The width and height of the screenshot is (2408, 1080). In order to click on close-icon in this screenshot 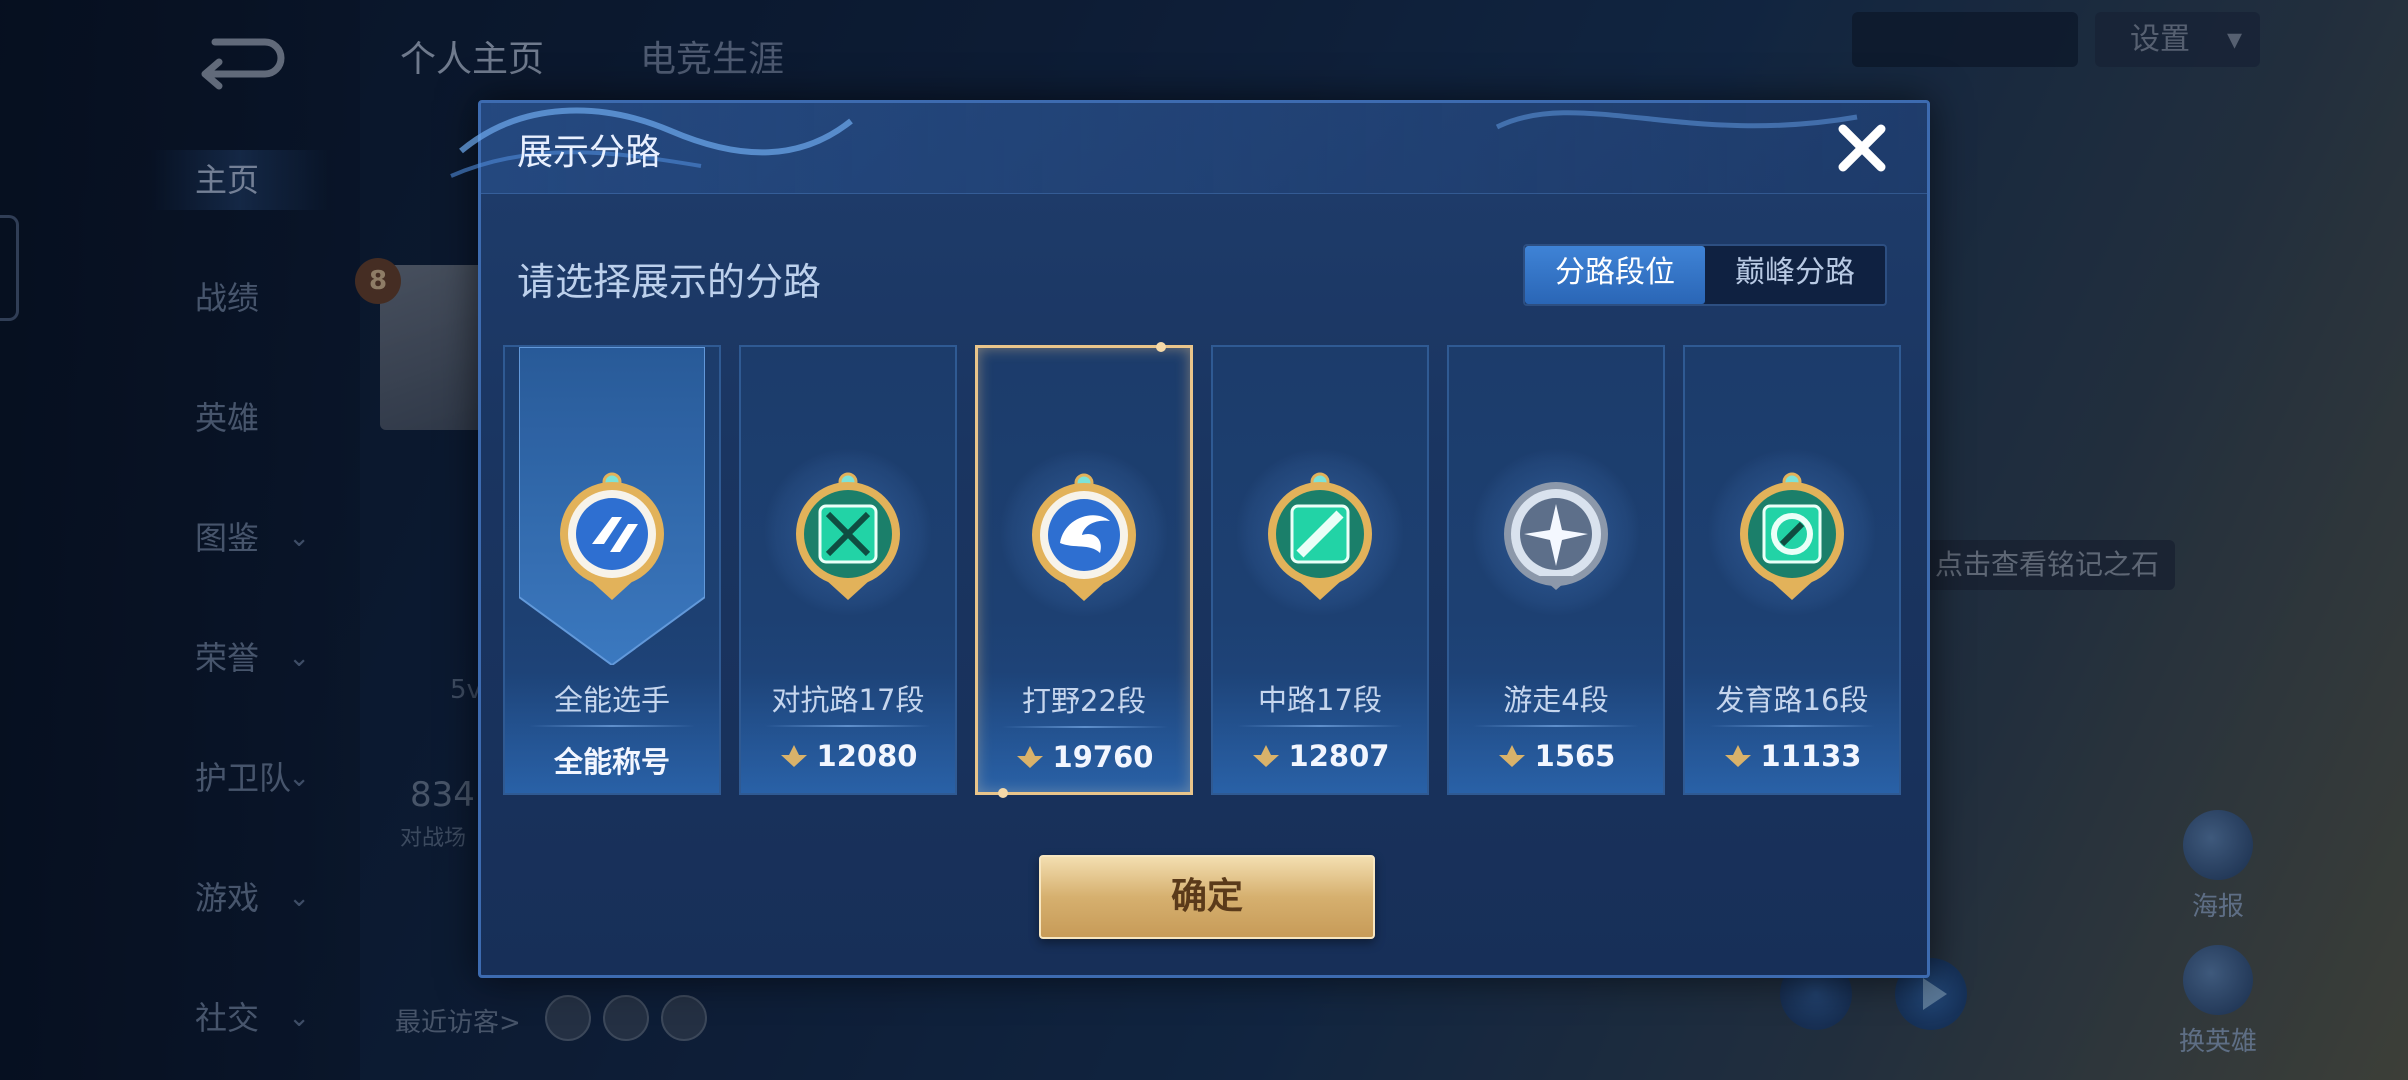, I will do `click(1862, 148)`.